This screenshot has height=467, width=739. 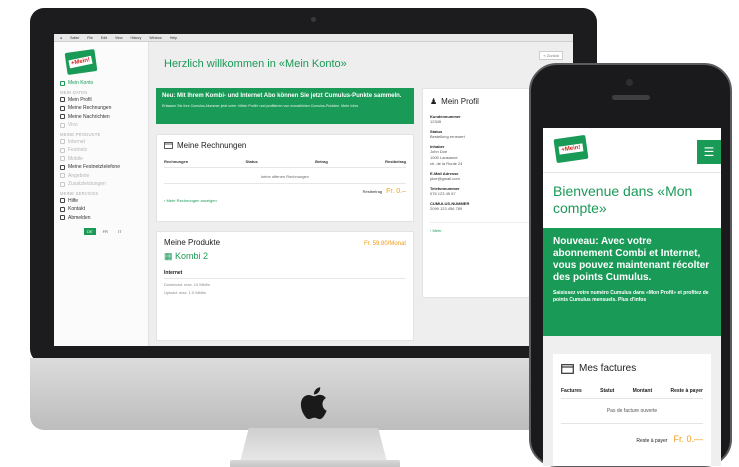 What do you see at coordinates (632, 200) in the screenshot?
I see `mobile-page-title: Bienvenue dans «Mon compte»` at bounding box center [632, 200].